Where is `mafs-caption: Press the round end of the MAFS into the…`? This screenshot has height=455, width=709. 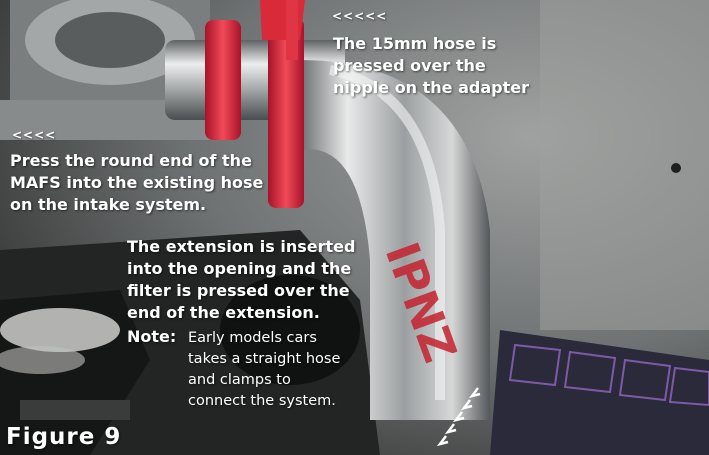 mafs-caption: Press the round end of the MAFS into the… is located at coordinates (137, 182).